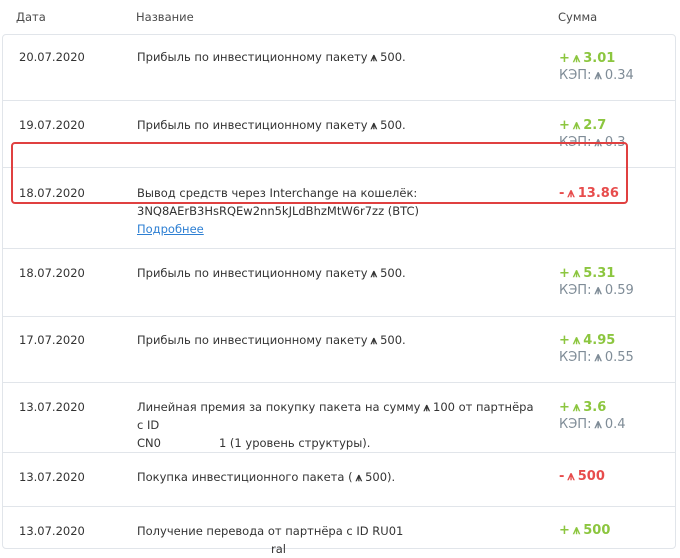  I want to click on row-amount: + ⩚ 4.95 КЭП: ⩚ 0.55, so click(596, 349).